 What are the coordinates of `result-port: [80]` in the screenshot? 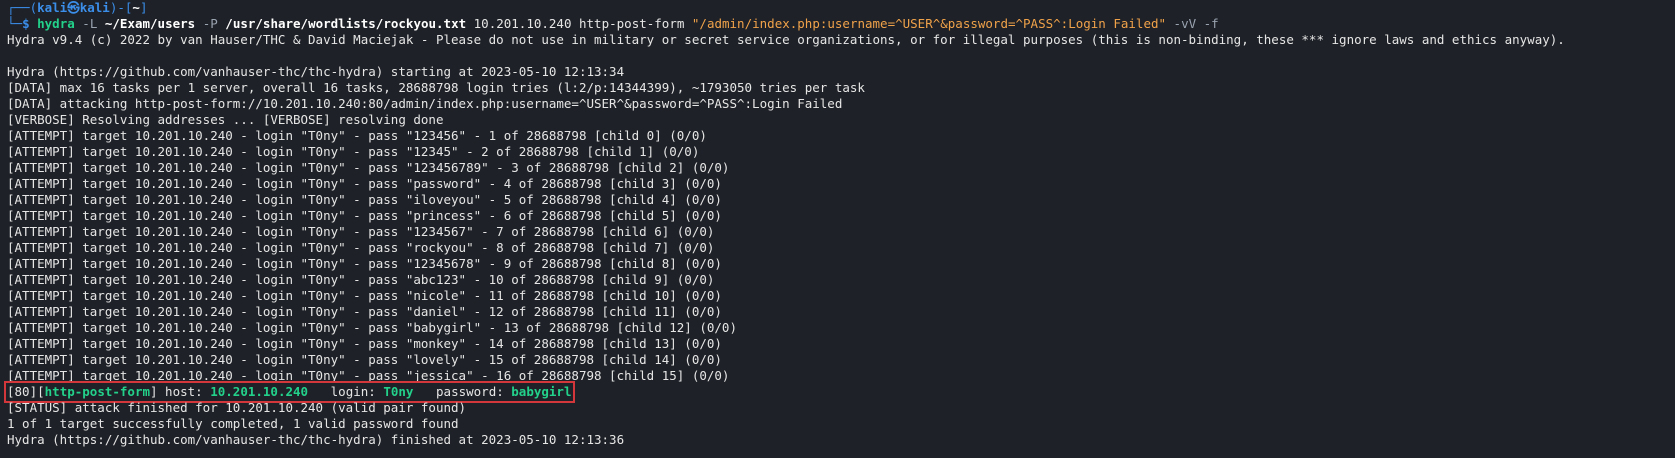 It's located at (22, 391).